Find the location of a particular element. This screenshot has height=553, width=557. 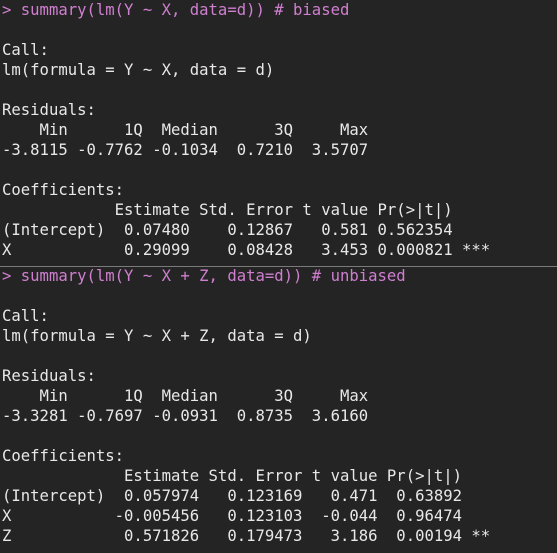

coefficient-row-z: Z 0.571826 0.179473 3.186 0.00194 ** is located at coordinates (246, 536).